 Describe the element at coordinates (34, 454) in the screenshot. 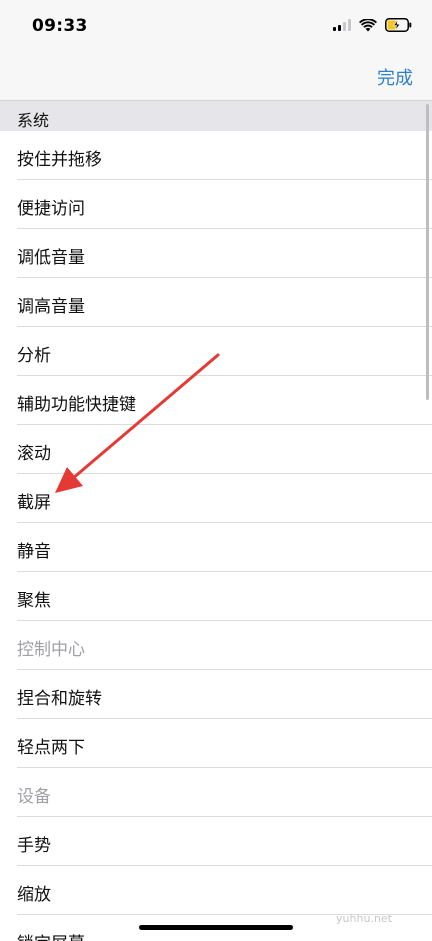

I see `list-item-label: 滚动` at that location.